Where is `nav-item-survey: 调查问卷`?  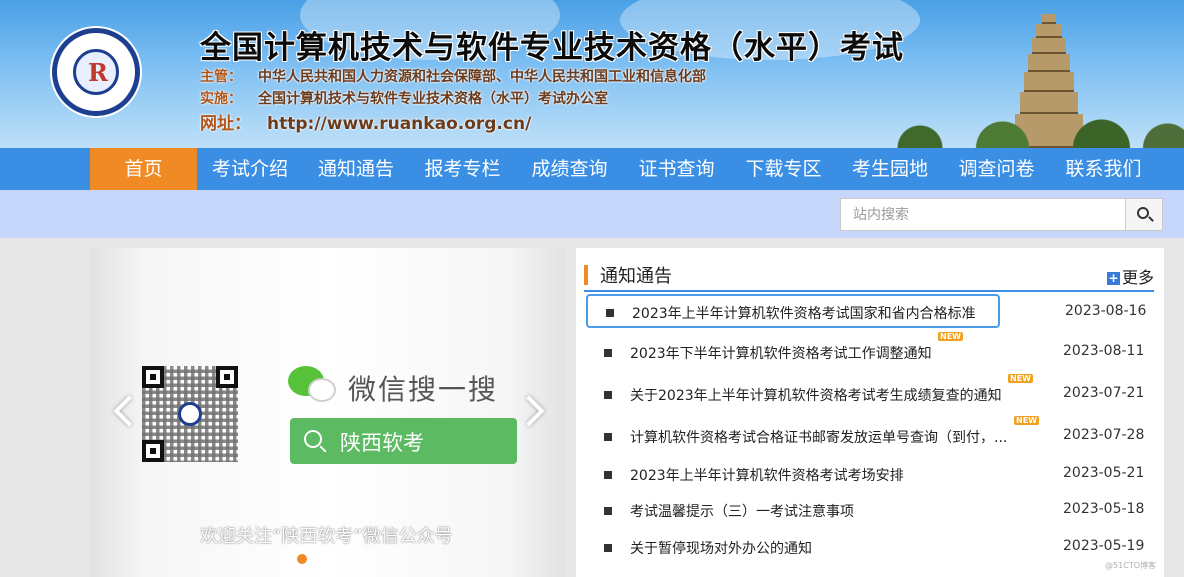 nav-item-survey: 调查问卷 is located at coordinates (996, 169).